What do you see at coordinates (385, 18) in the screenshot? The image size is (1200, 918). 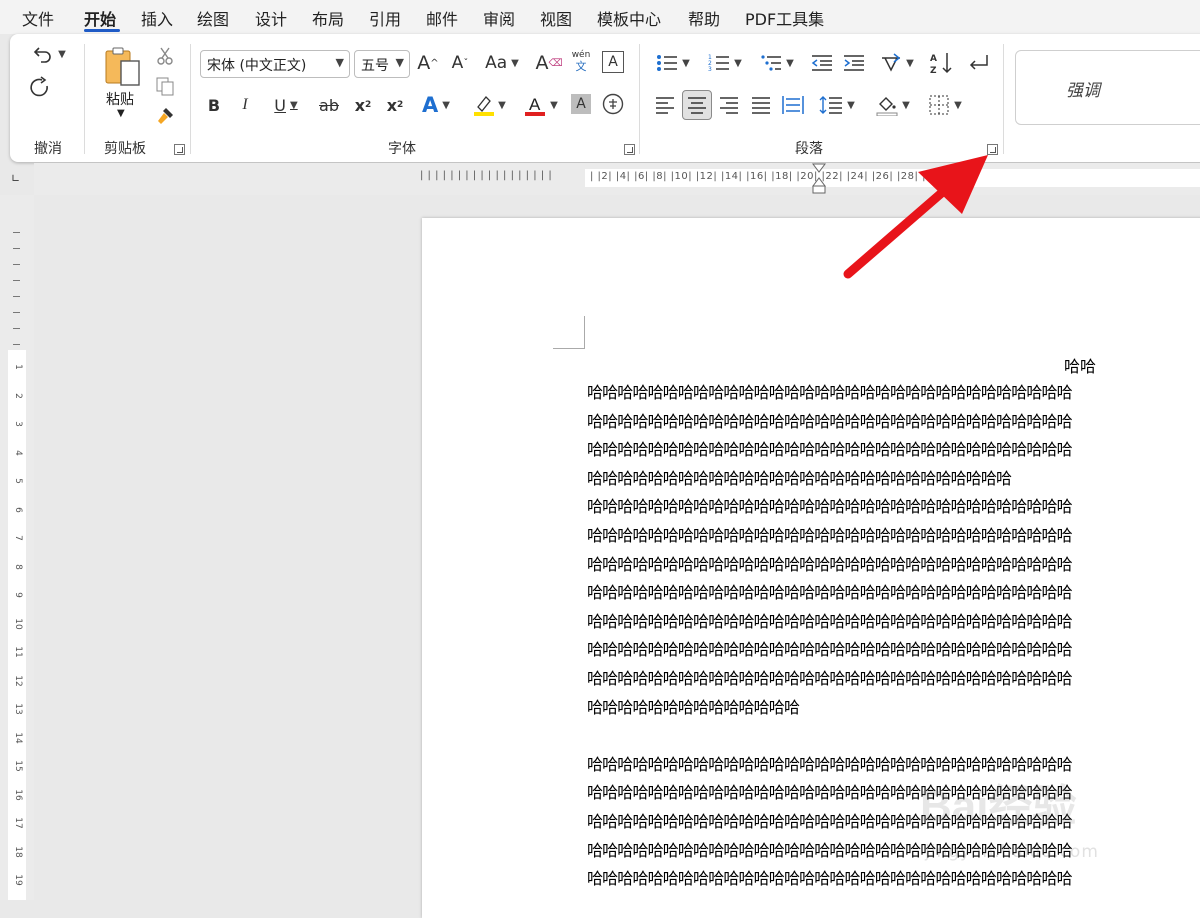 I see `menu-references: 引用` at bounding box center [385, 18].